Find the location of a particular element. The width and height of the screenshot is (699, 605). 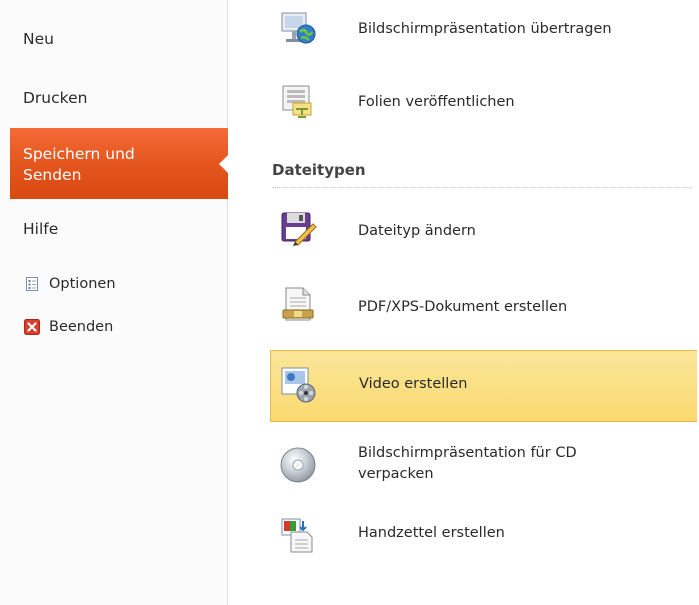

option-create-handouts: Handzettel erstellen is located at coordinates (483, 535).